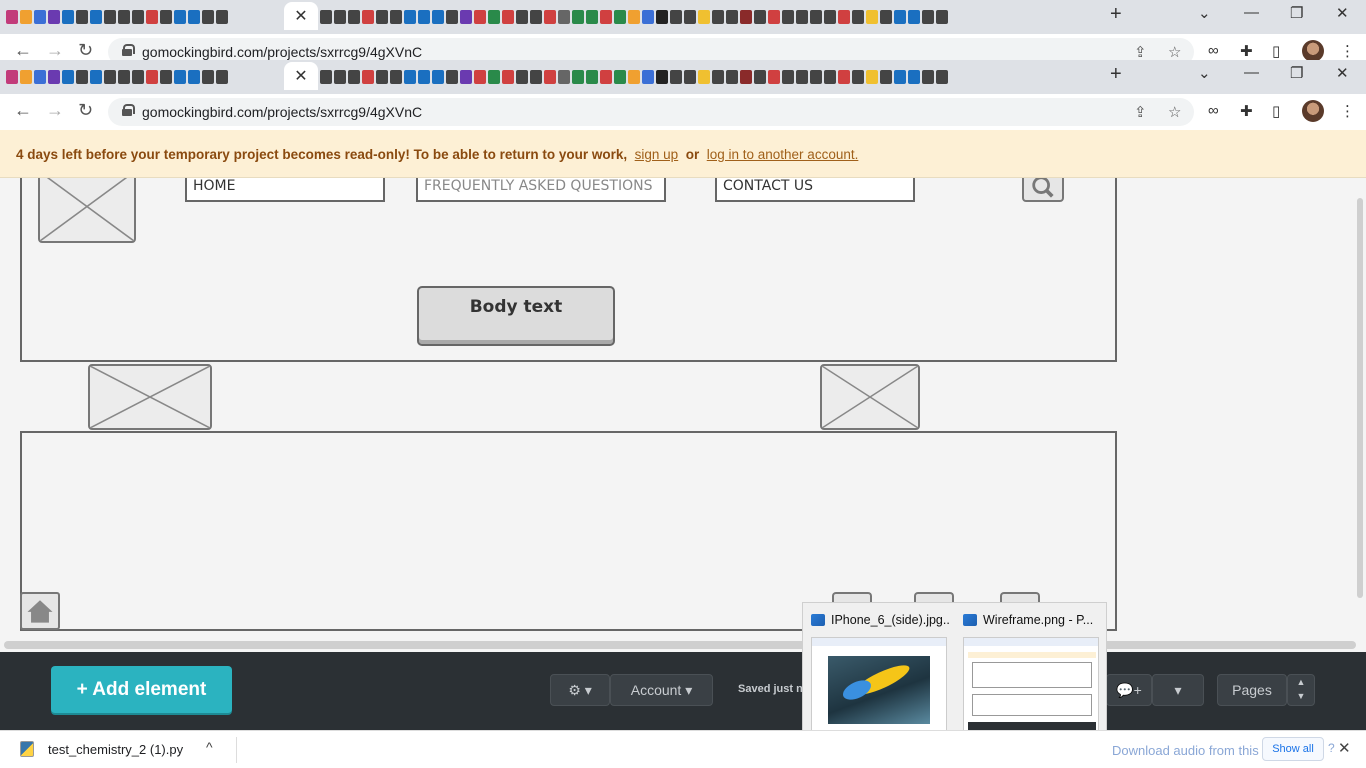  What do you see at coordinates (85, 50) in the screenshot?
I see `reload-button: ↻` at bounding box center [85, 50].